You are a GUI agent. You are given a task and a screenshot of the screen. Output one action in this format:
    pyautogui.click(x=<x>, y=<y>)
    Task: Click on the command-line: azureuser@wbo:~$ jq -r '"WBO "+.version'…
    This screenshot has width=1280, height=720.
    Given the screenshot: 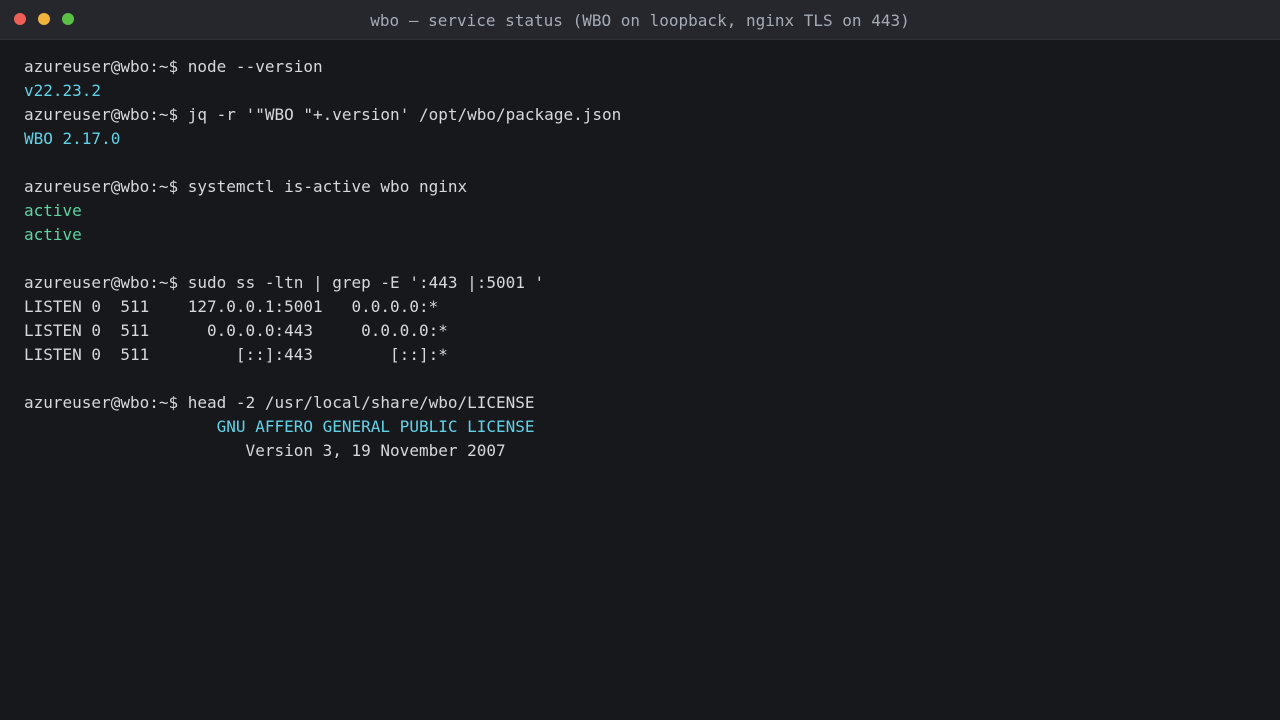 What is the action you would take?
    pyautogui.click(x=640, y=115)
    